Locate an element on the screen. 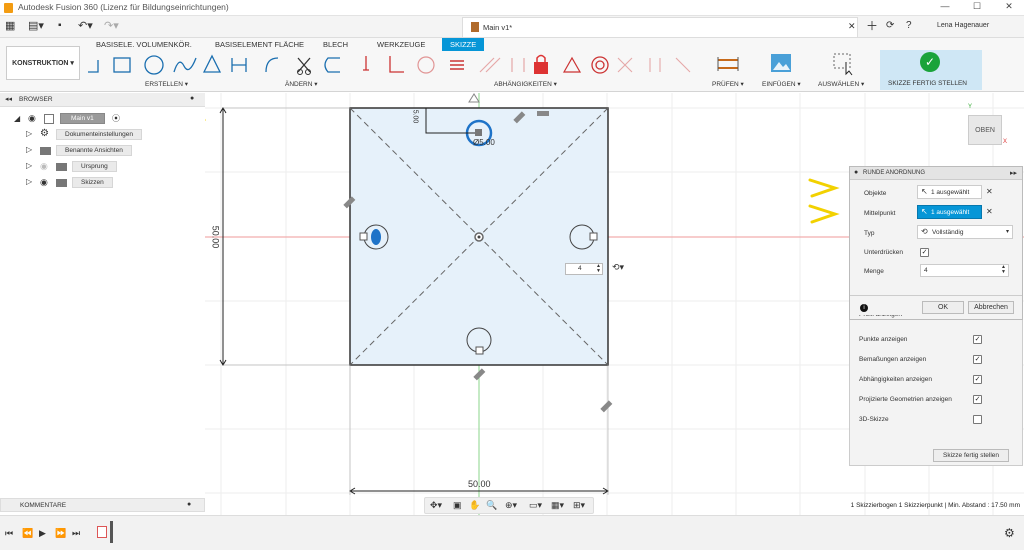  ok-button: OK is located at coordinates (943, 307).